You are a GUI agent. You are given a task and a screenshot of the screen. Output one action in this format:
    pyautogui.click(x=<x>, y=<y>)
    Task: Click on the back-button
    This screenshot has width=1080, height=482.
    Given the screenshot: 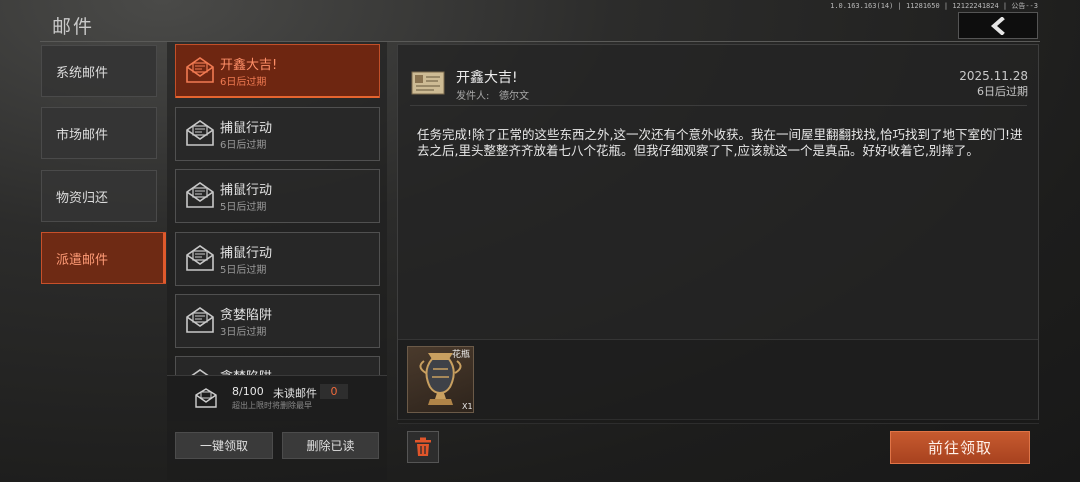 What is the action you would take?
    pyautogui.click(x=998, y=25)
    